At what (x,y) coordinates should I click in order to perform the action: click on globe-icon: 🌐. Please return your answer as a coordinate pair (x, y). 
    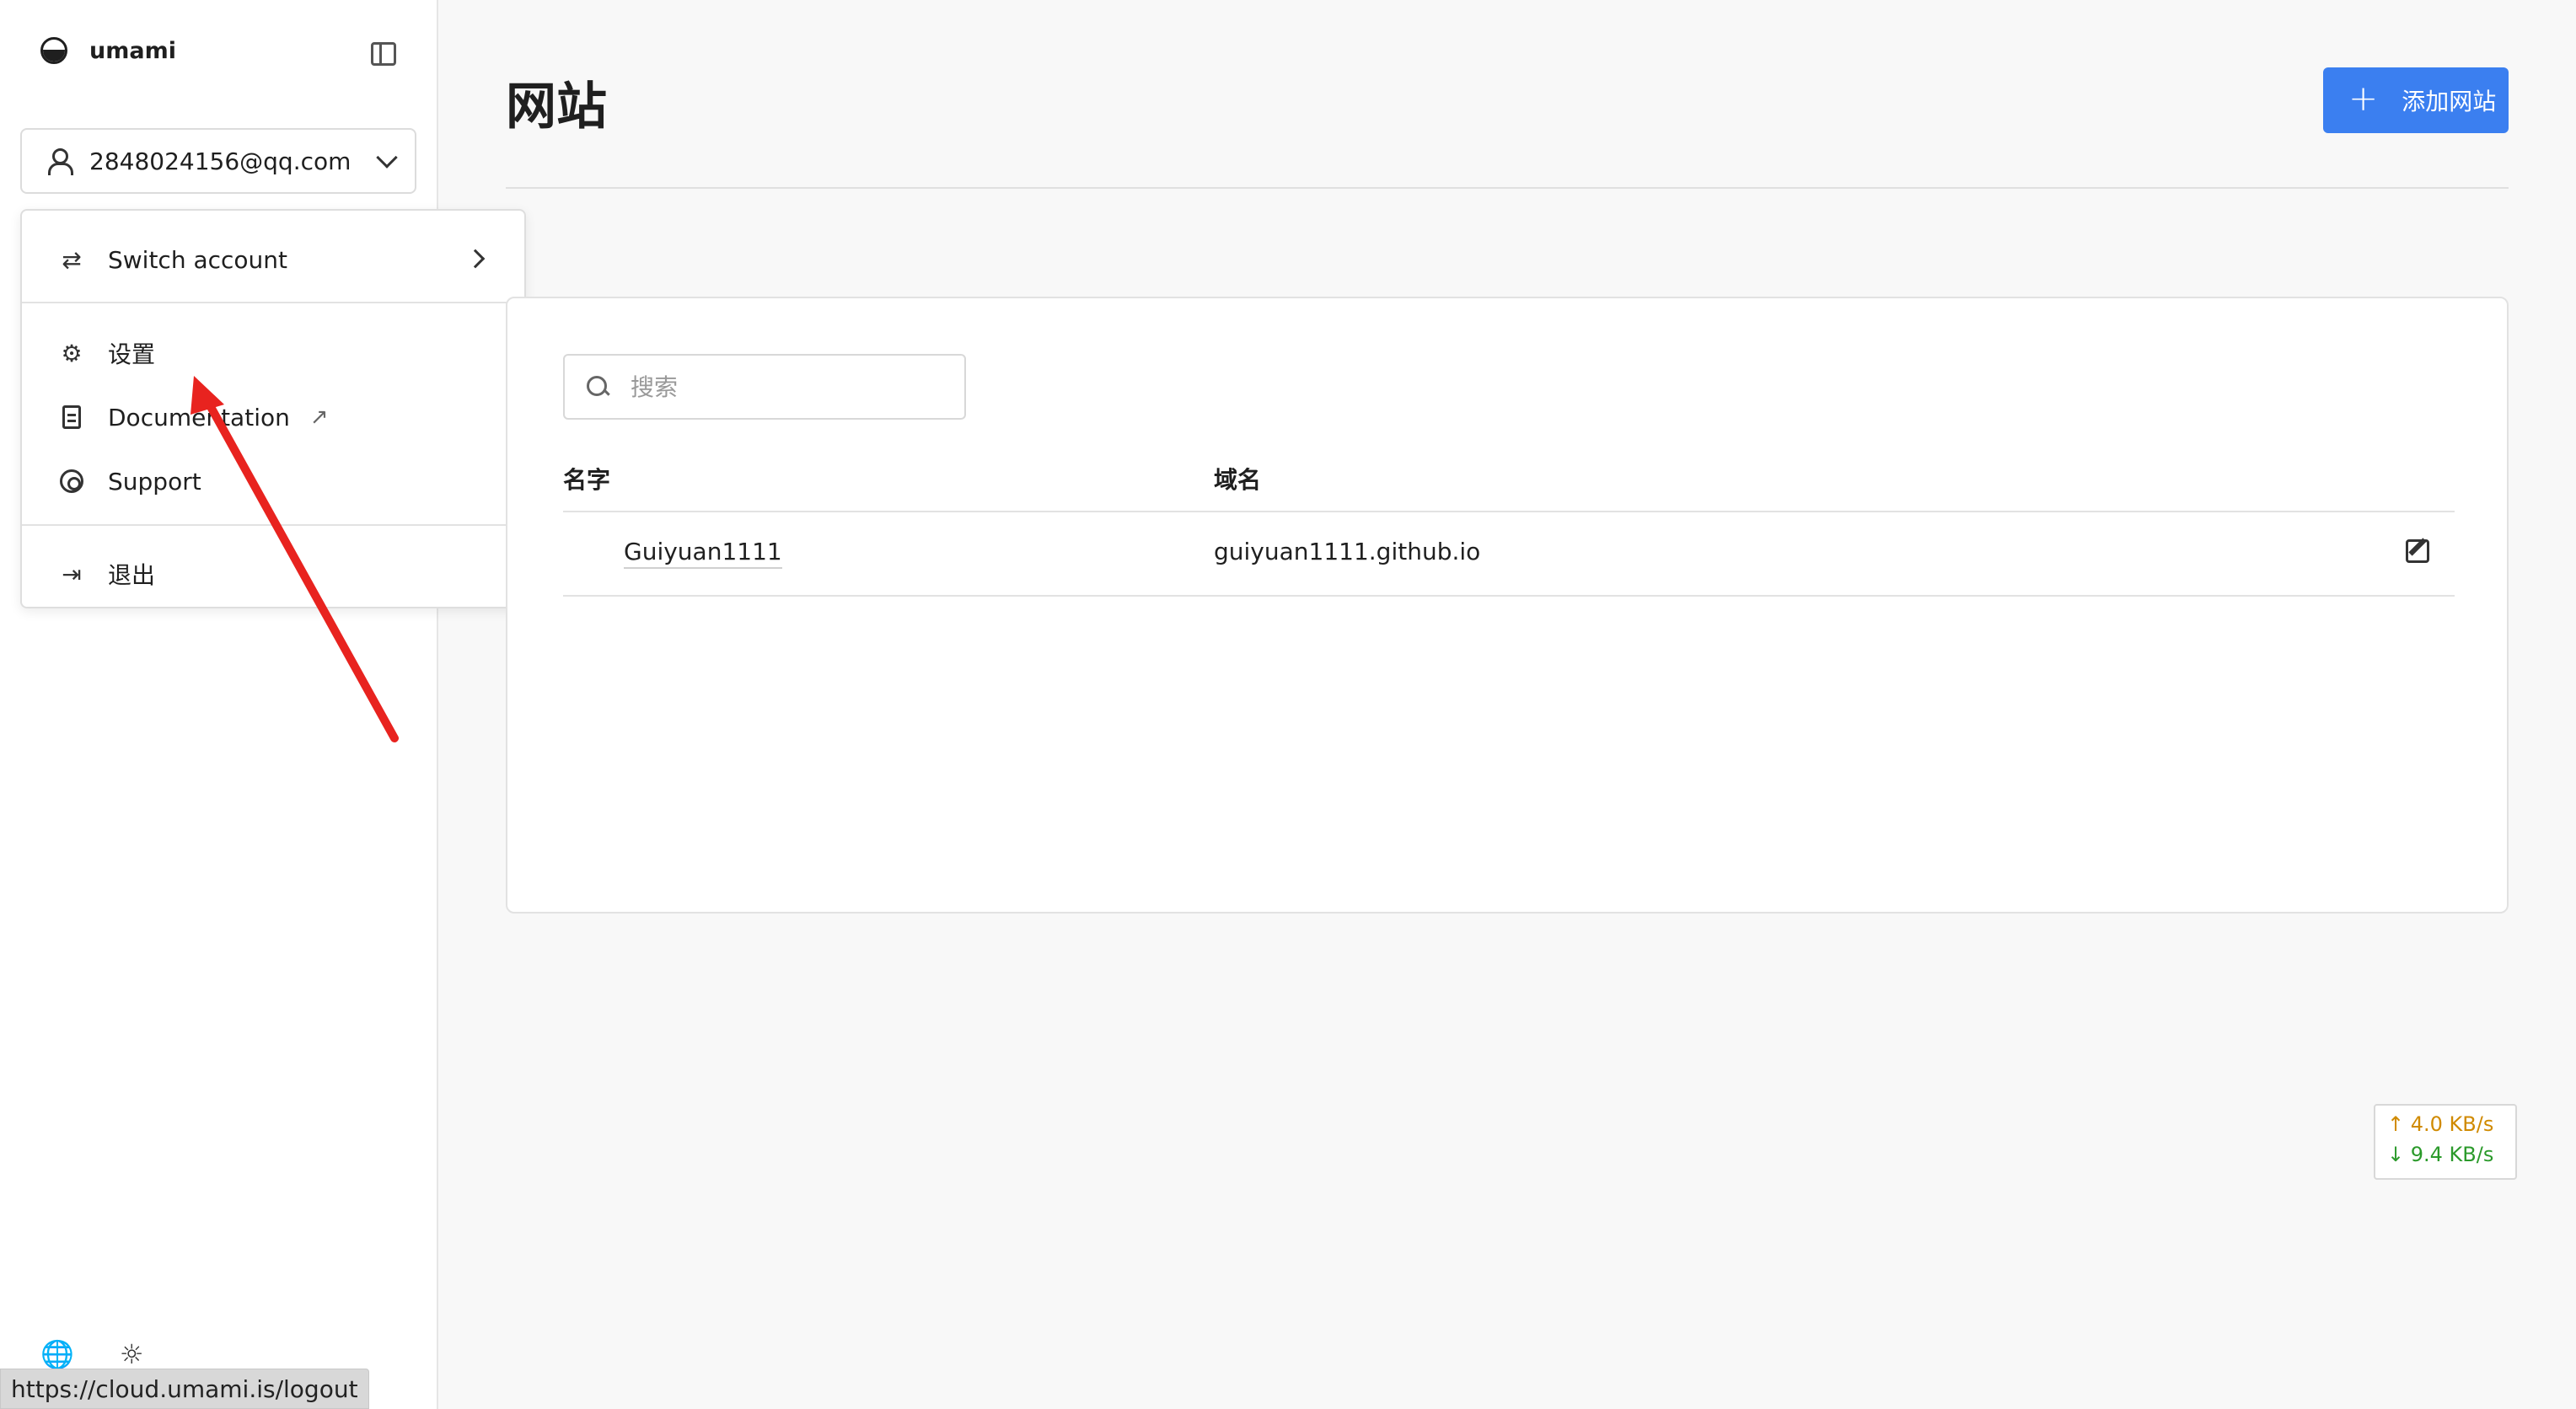
    Looking at the image, I should click on (57, 1354).